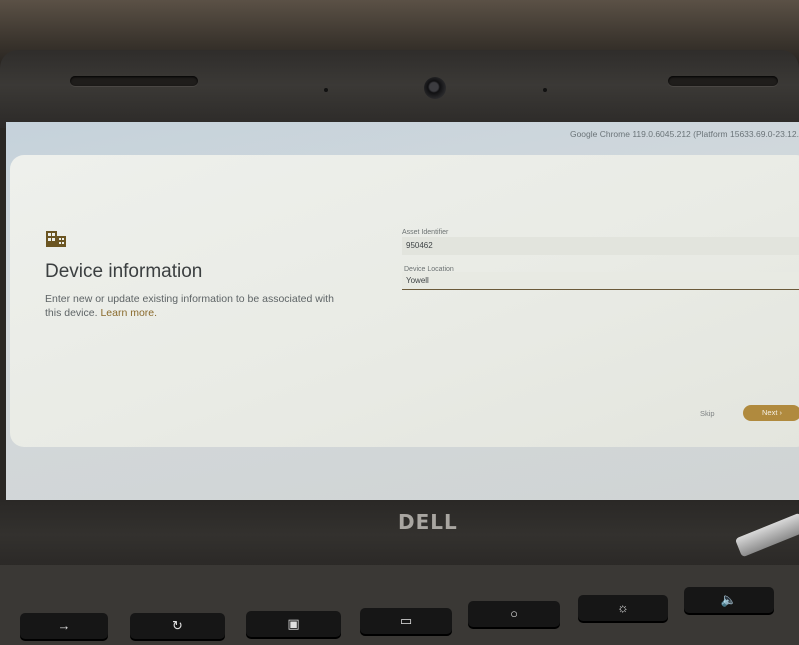 The image size is (799, 645). I want to click on page-title: Device information, so click(124, 271).